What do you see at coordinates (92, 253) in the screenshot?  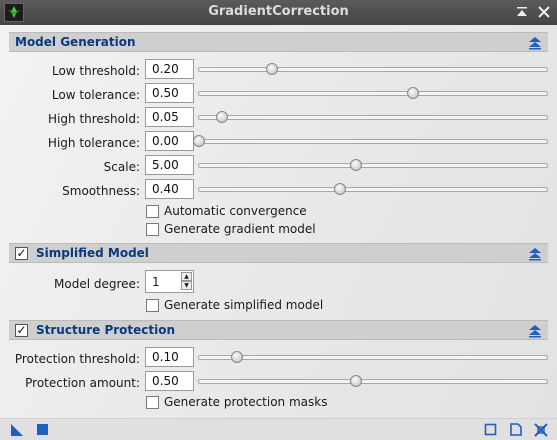 I see `simplified-model-title: Simplified Model` at bounding box center [92, 253].